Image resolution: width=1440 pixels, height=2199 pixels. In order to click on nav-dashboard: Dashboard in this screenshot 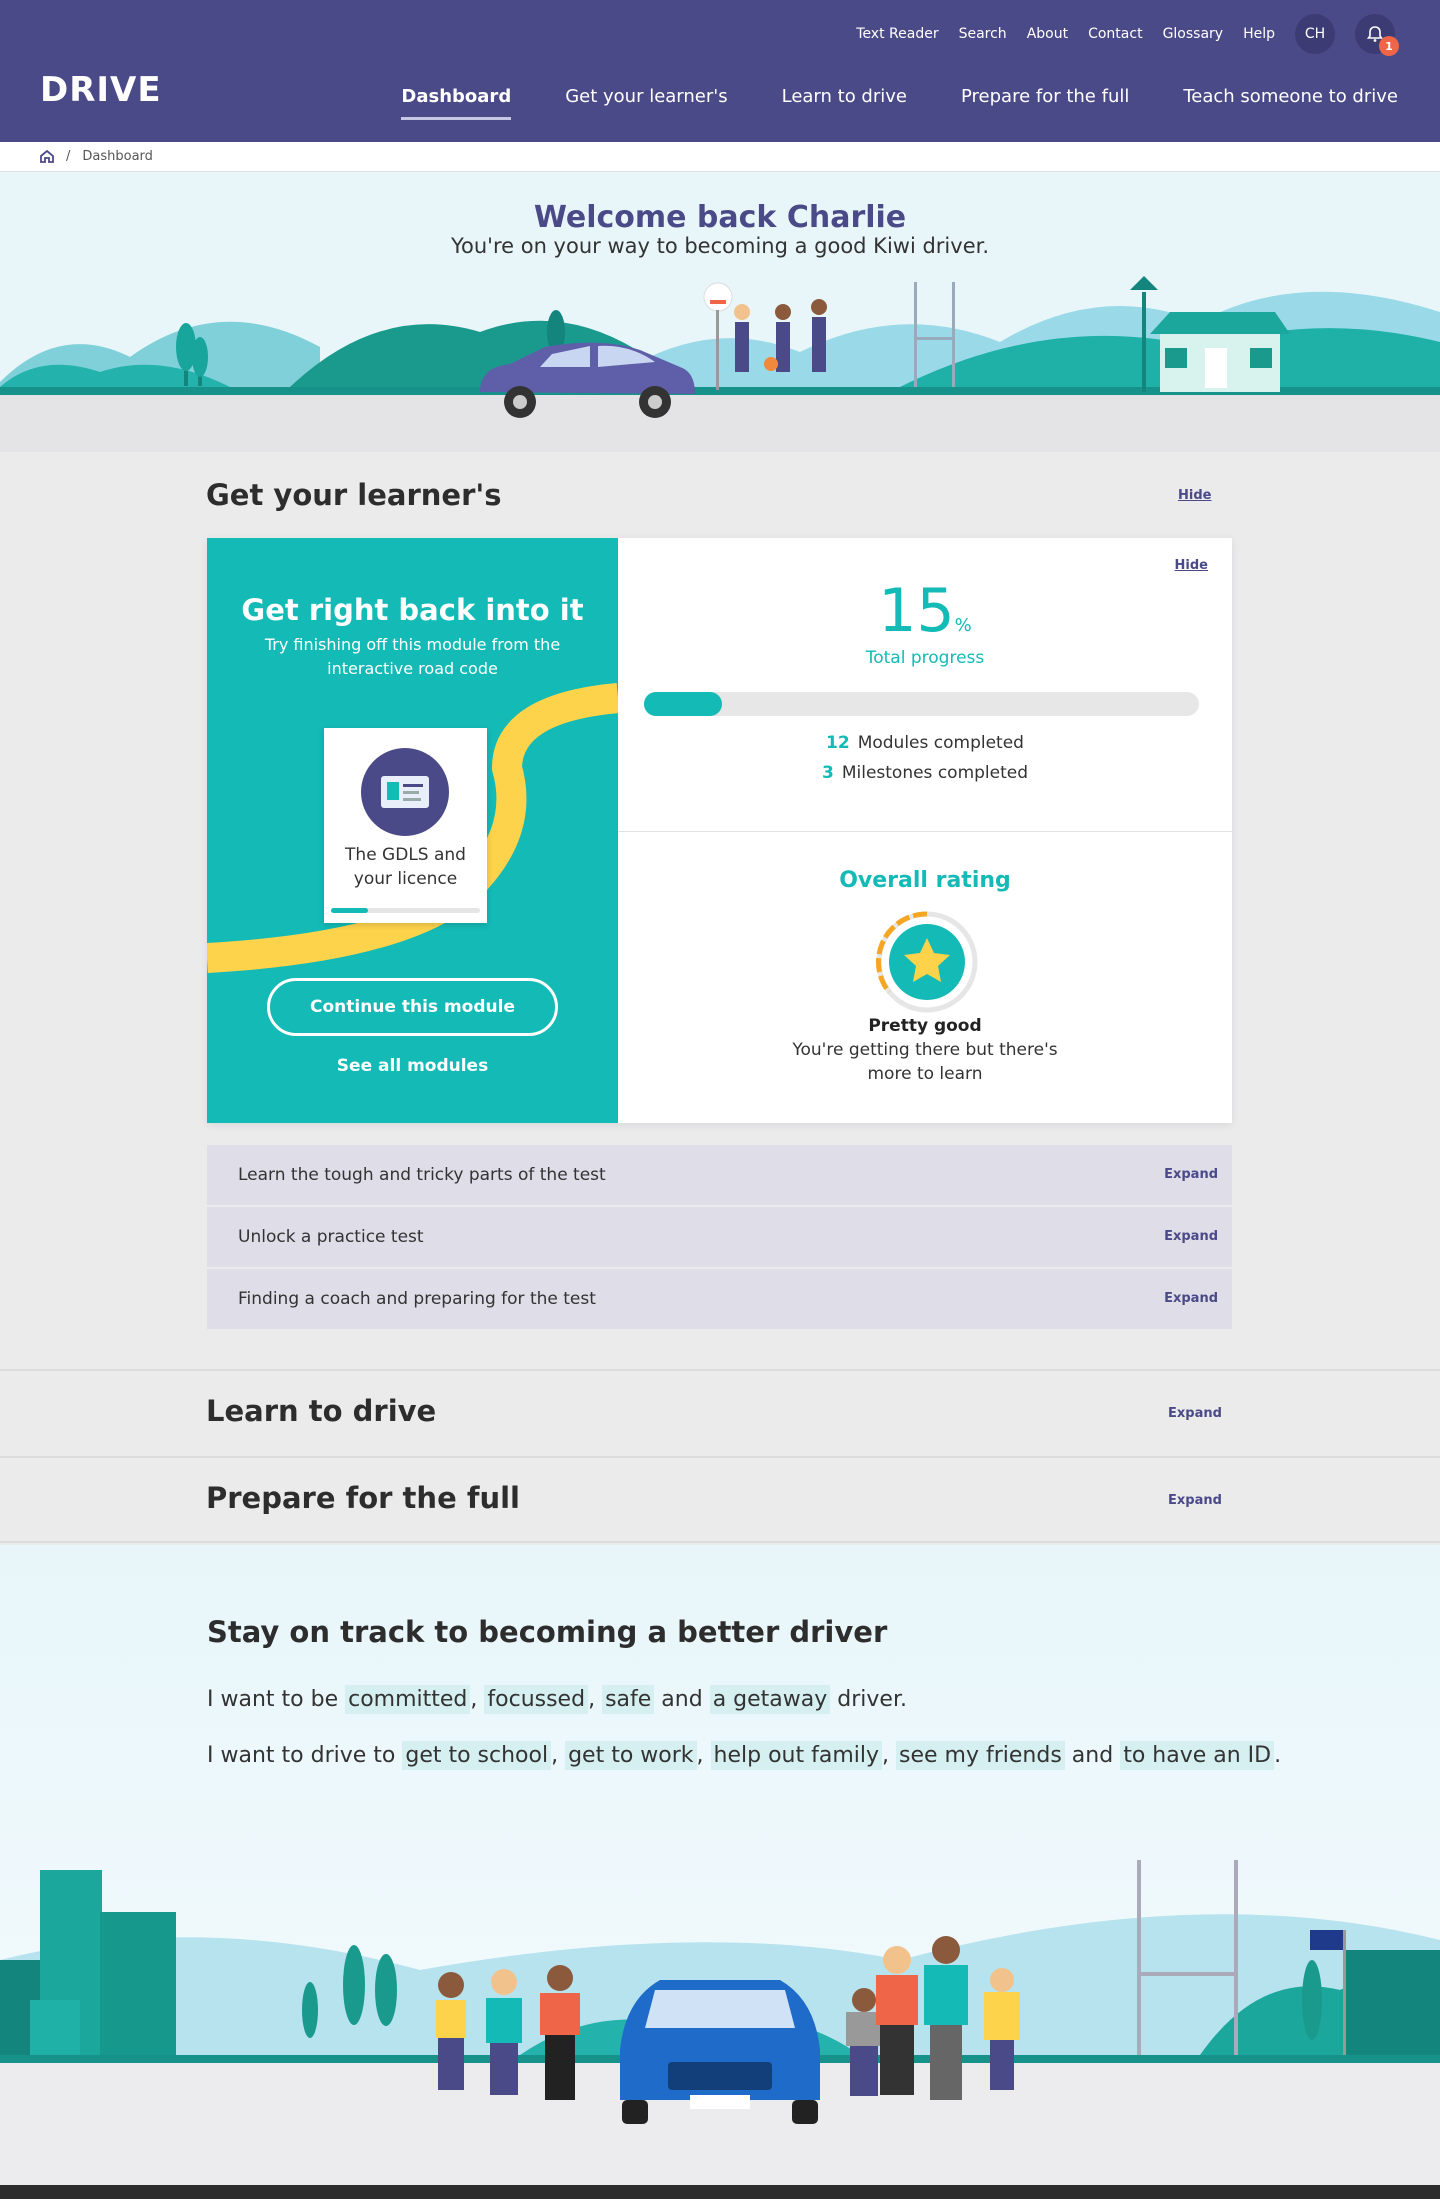, I will do `click(456, 103)`.